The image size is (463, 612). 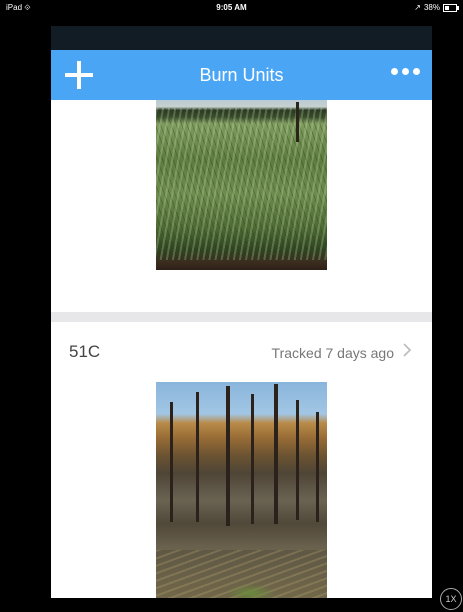 I want to click on nav-bar: Burn Units, so click(x=241, y=75).